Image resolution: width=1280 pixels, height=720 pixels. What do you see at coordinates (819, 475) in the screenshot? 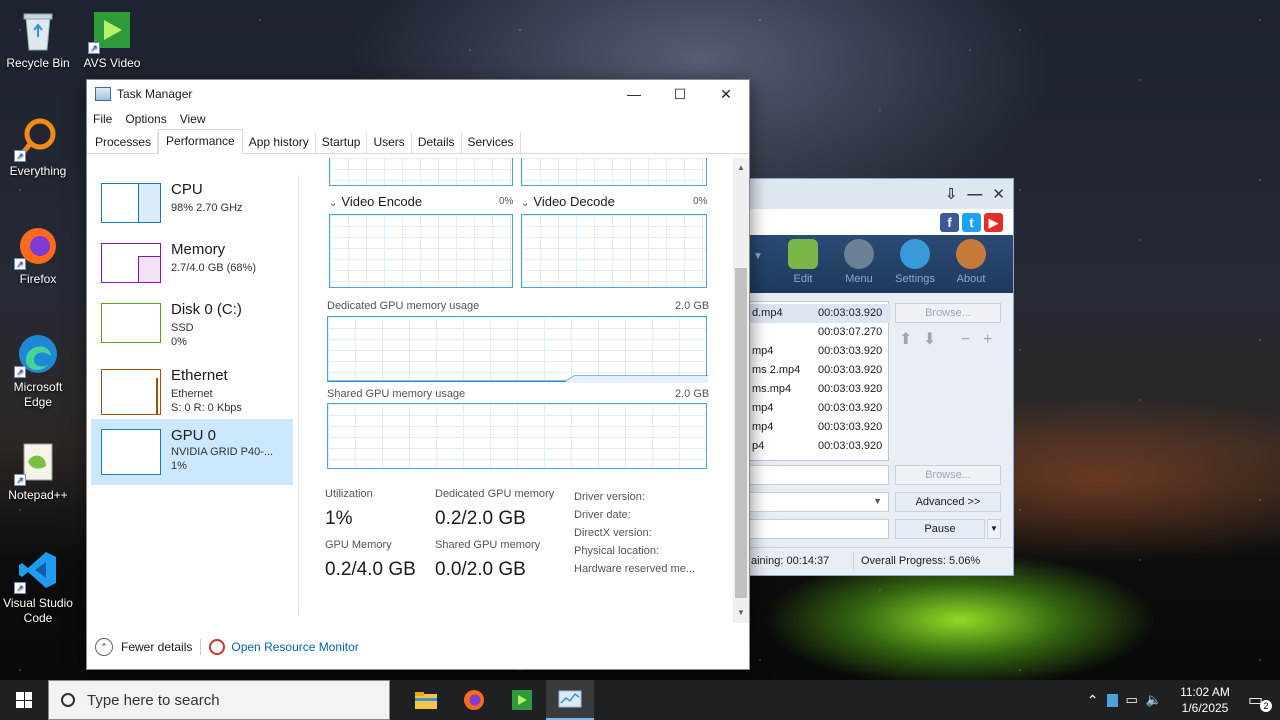
I see `output-folder-field` at bounding box center [819, 475].